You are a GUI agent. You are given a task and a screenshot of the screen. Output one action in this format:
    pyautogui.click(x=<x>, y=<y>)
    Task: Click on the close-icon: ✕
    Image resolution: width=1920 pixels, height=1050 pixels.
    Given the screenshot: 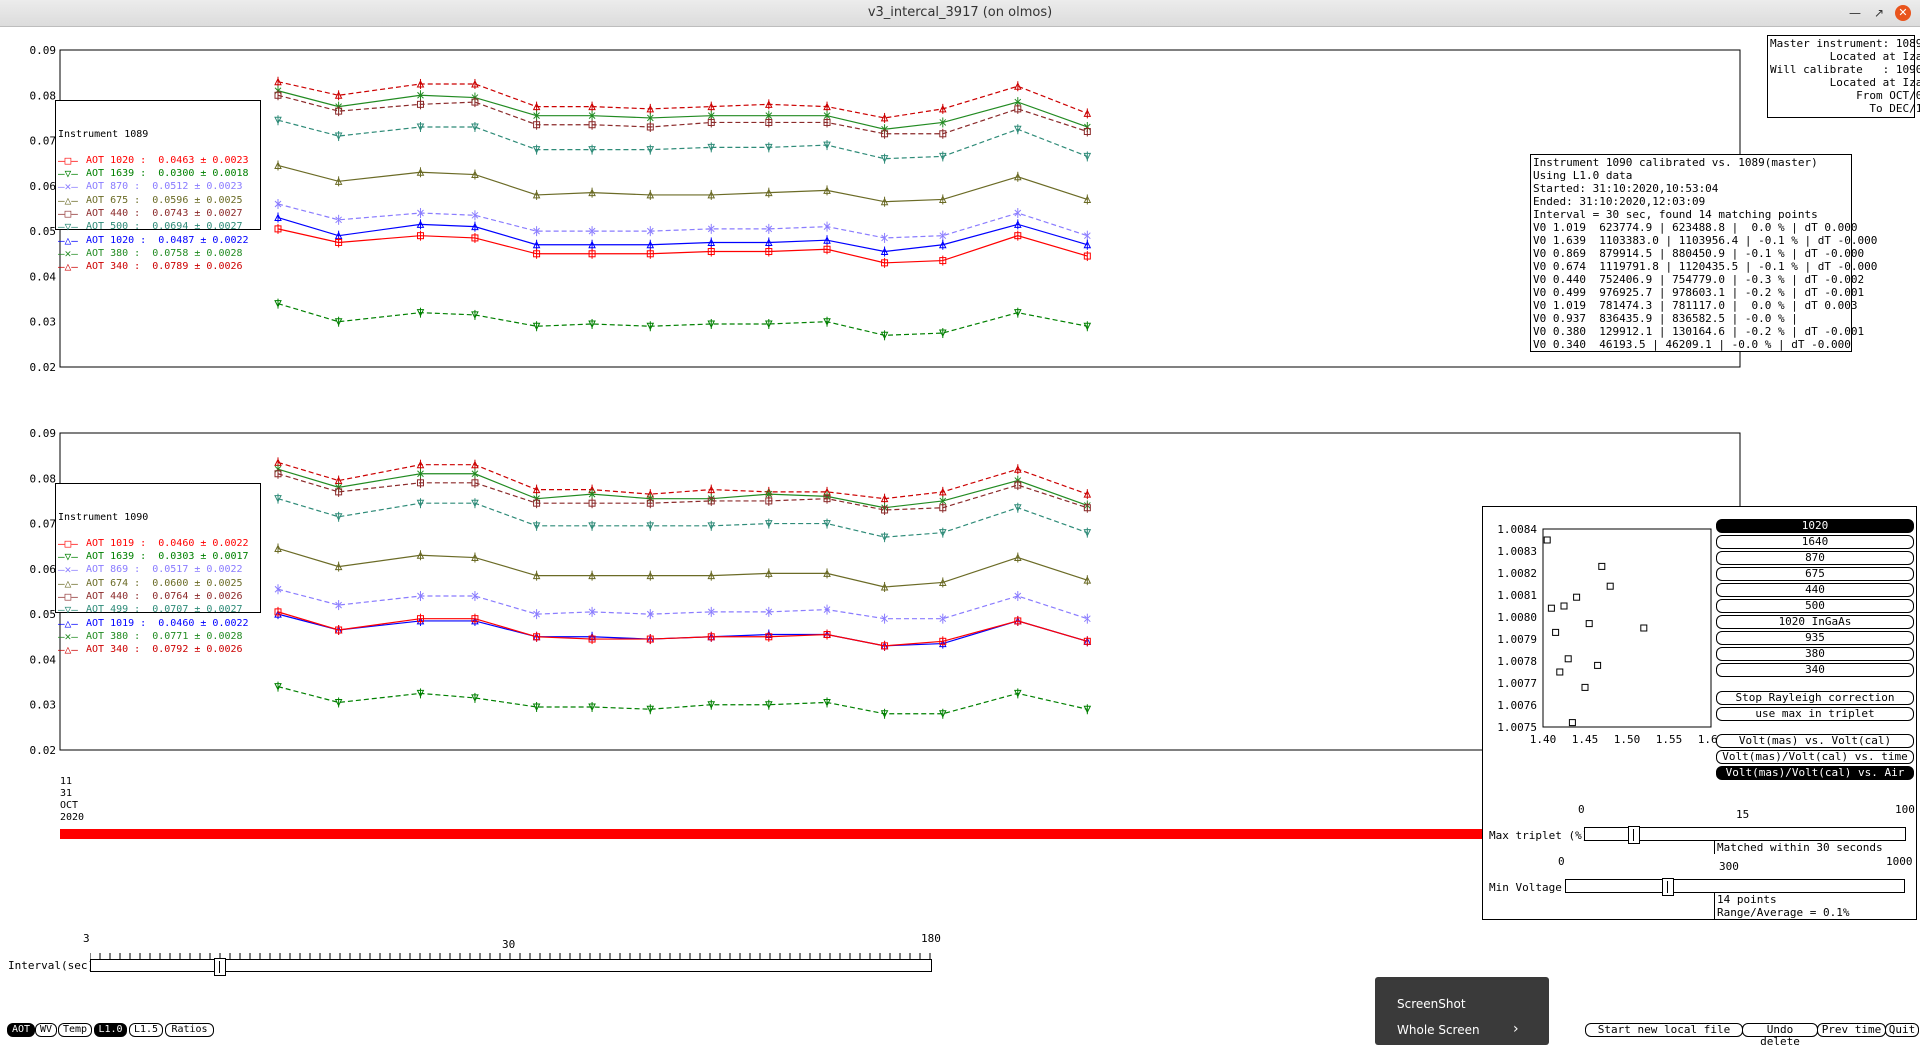 What is the action you would take?
    pyautogui.click(x=1903, y=13)
    